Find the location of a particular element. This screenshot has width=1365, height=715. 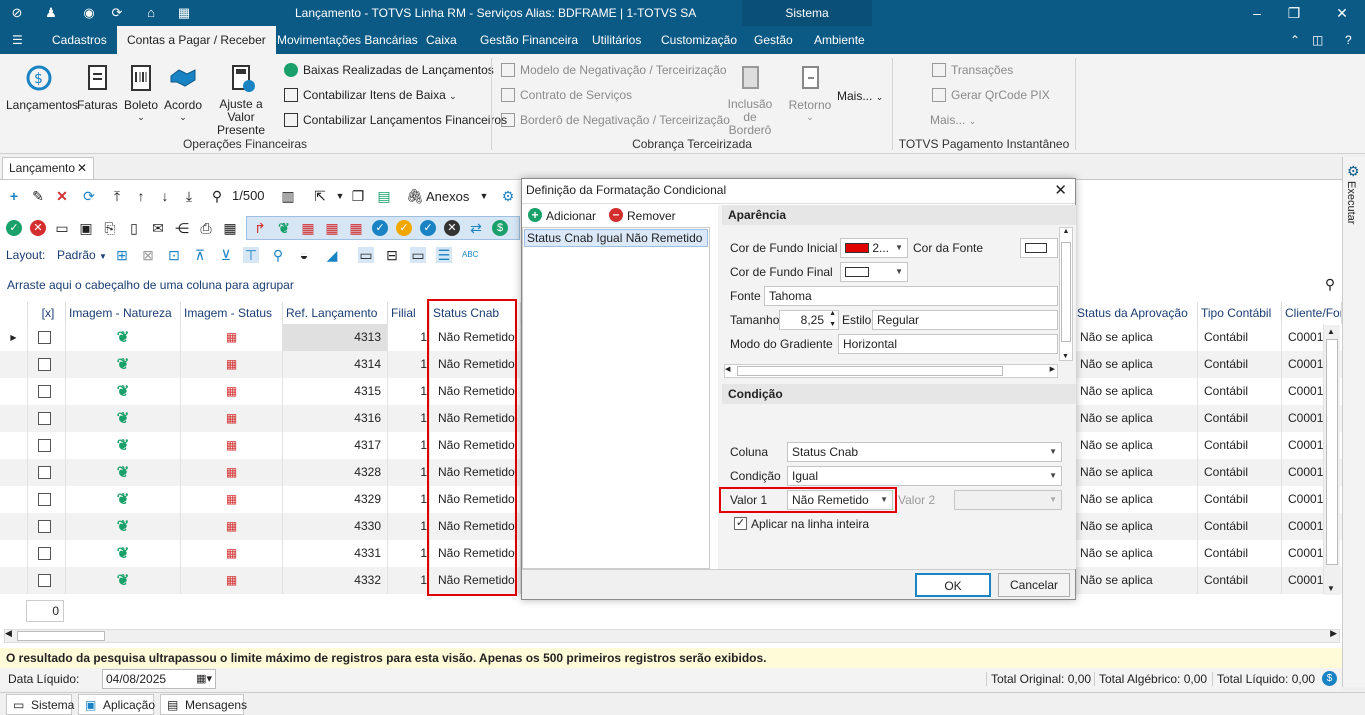

scroll-up-icon: ▲ is located at coordinates (1331, 331).